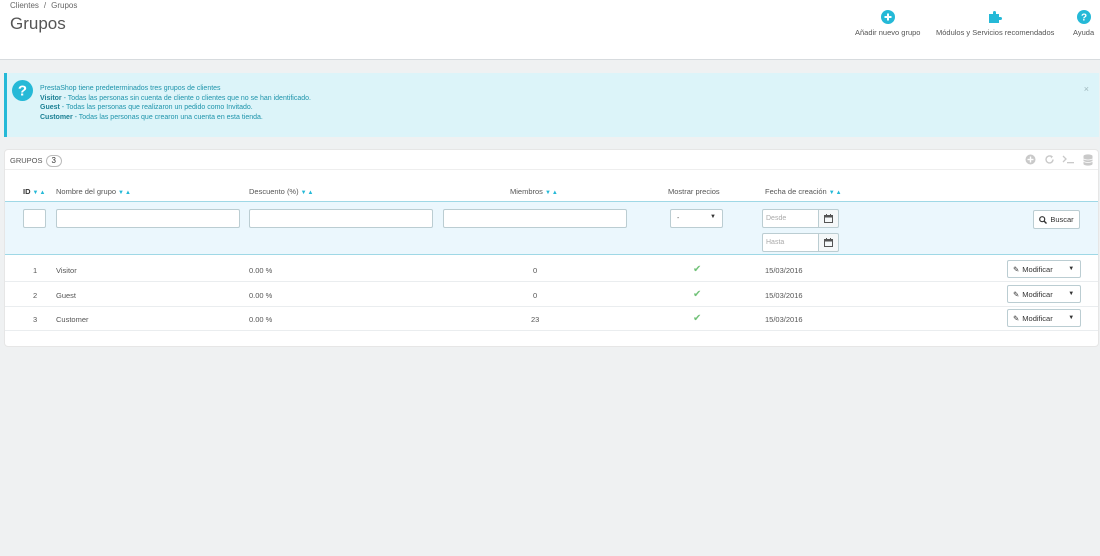 The width and height of the screenshot is (1100, 556). What do you see at coordinates (1043, 219) in the screenshot?
I see `search-icon` at bounding box center [1043, 219].